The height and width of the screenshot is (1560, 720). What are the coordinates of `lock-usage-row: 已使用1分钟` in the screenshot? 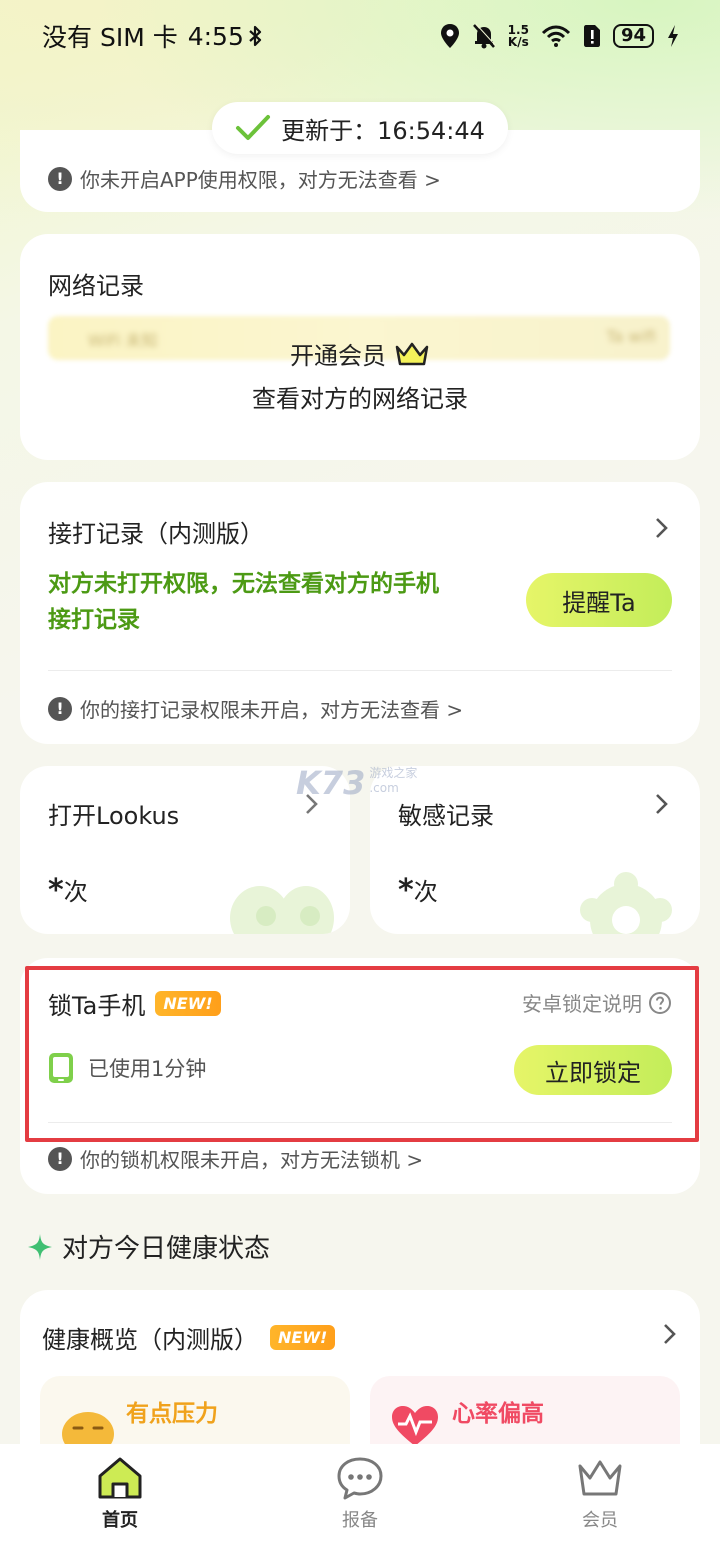 It's located at (127, 1068).